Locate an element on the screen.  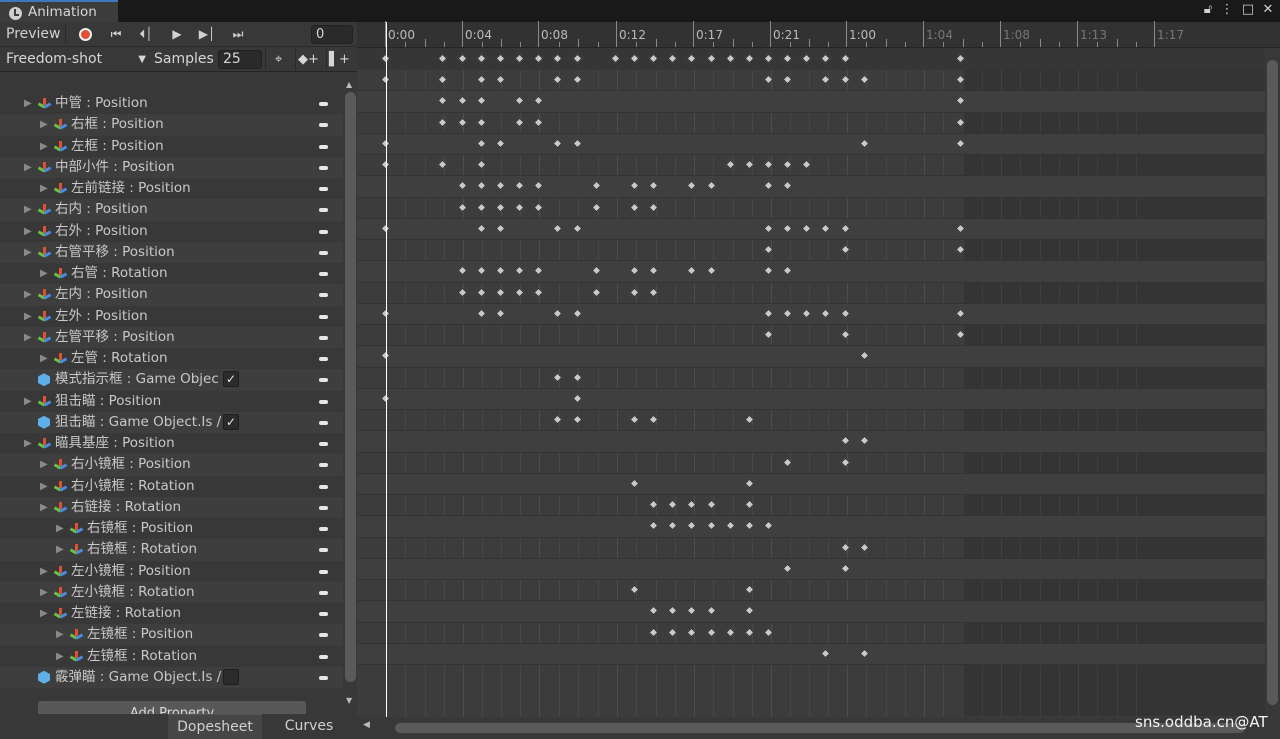
property-row: ▶ 右镜框 : Rotation is located at coordinates (171, 550).